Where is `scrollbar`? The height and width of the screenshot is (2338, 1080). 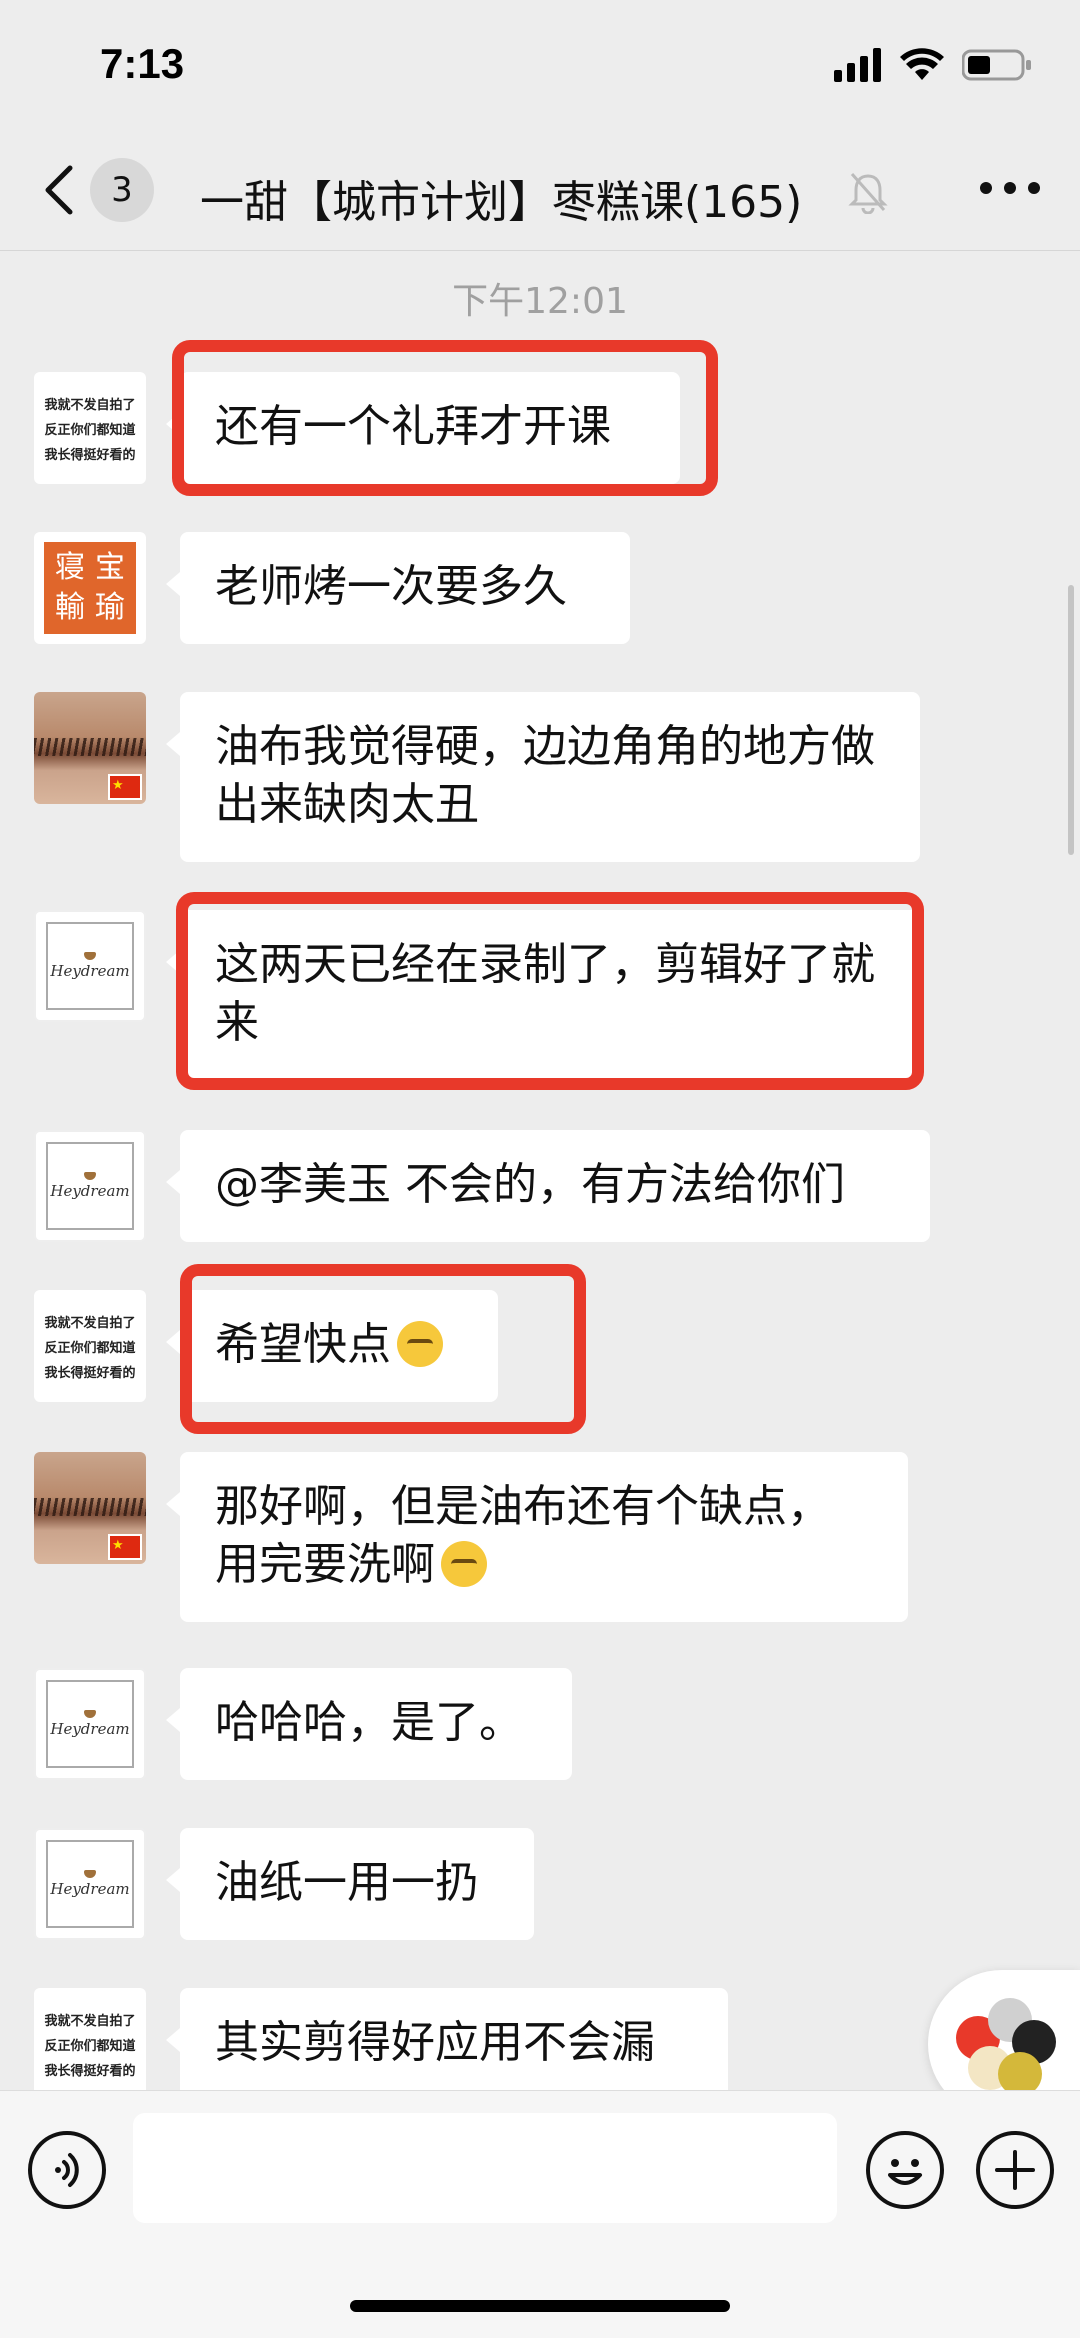 scrollbar is located at coordinates (1071, 720).